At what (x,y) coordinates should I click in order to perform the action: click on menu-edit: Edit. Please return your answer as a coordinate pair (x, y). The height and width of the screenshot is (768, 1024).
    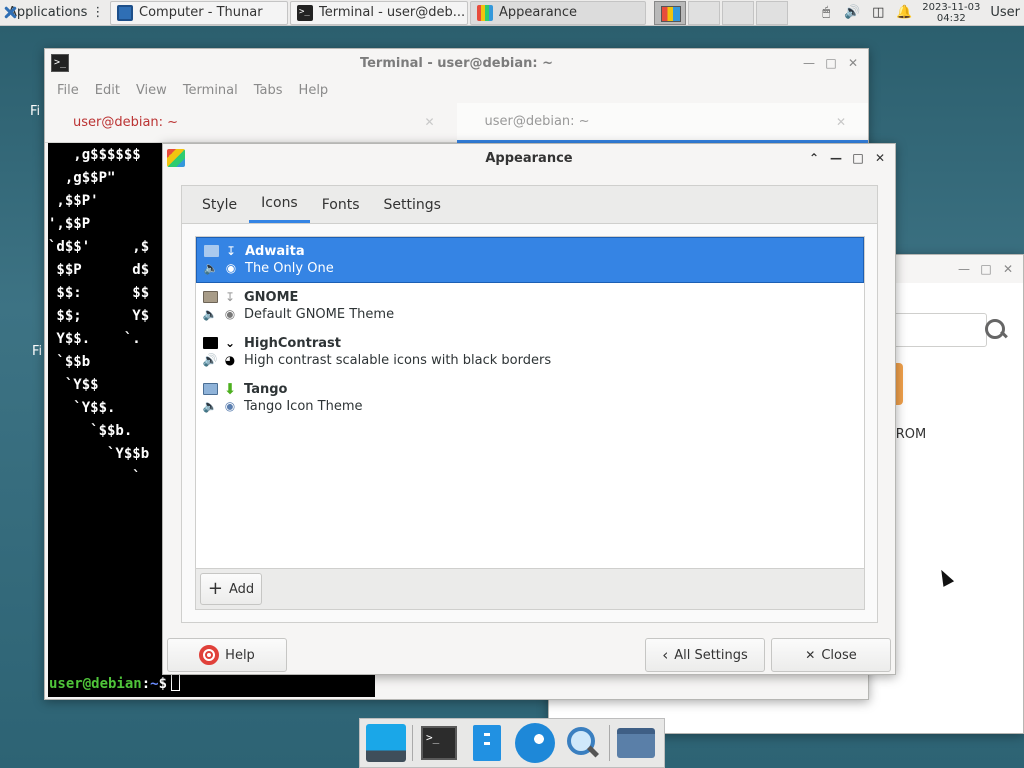
    Looking at the image, I should click on (107, 90).